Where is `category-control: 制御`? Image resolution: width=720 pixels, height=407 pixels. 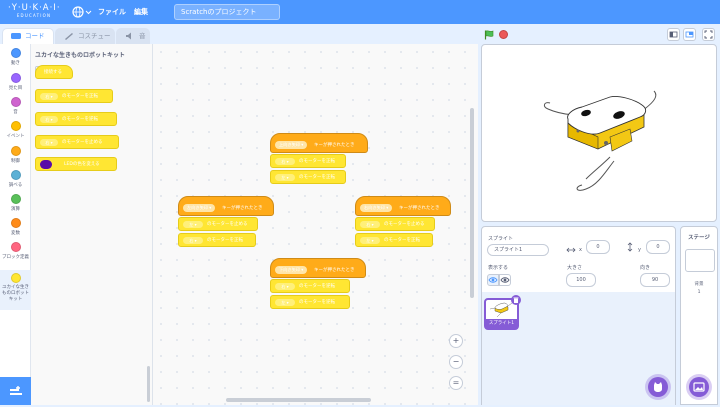
category-control: 制御 is located at coordinates (15, 155).